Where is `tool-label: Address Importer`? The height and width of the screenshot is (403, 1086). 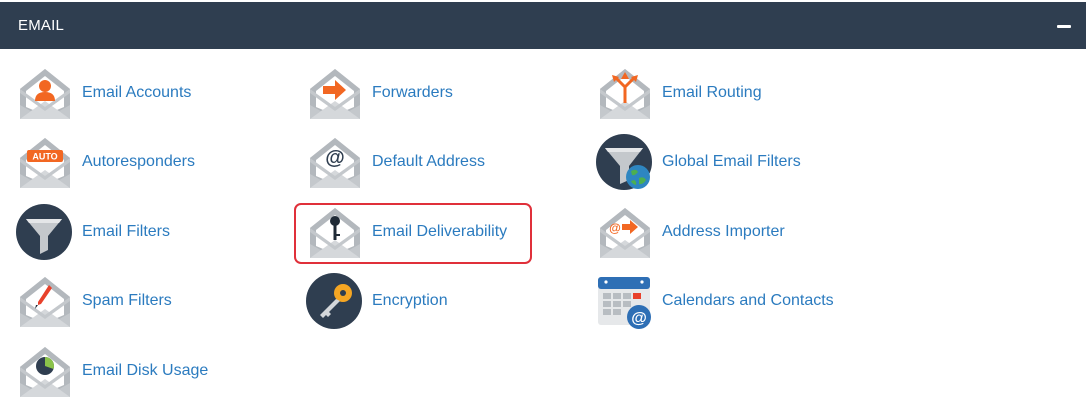
tool-label: Address Importer is located at coordinates (723, 231).